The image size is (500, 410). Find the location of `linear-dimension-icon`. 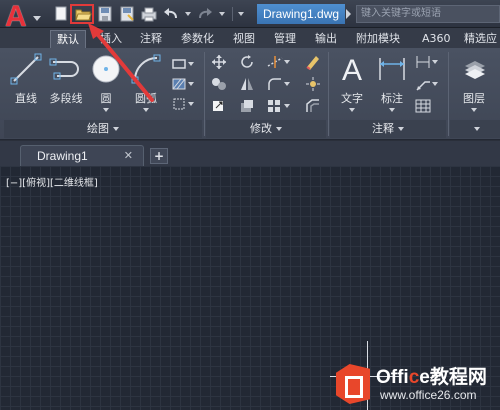

linear-dimension-icon is located at coordinates (426, 62).